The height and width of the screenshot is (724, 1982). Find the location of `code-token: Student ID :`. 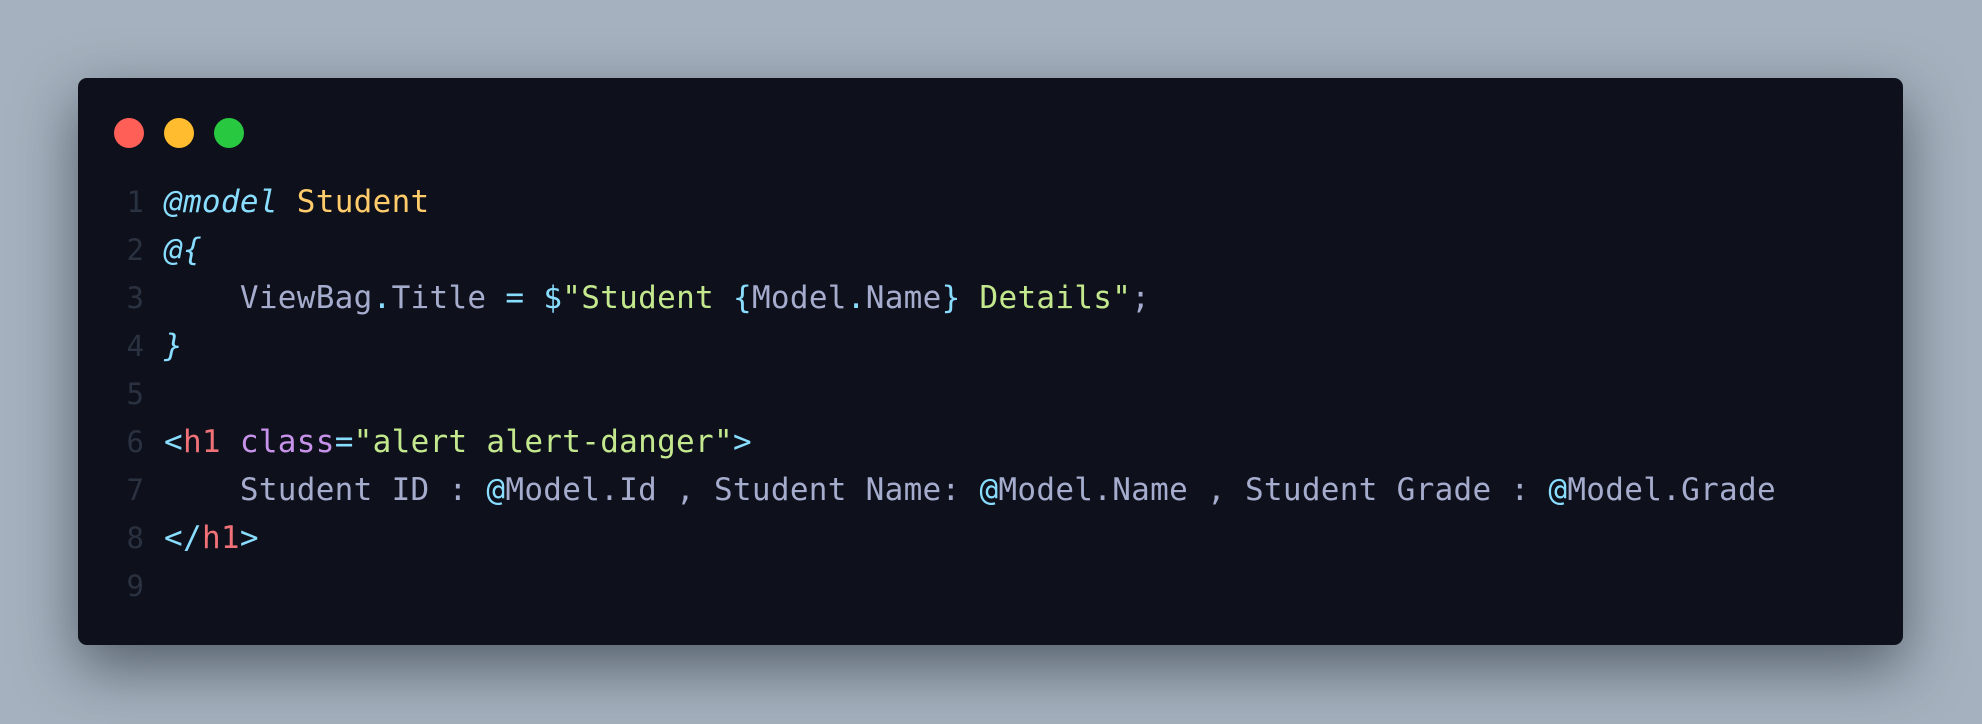

code-token: Student ID : is located at coordinates (325, 490).